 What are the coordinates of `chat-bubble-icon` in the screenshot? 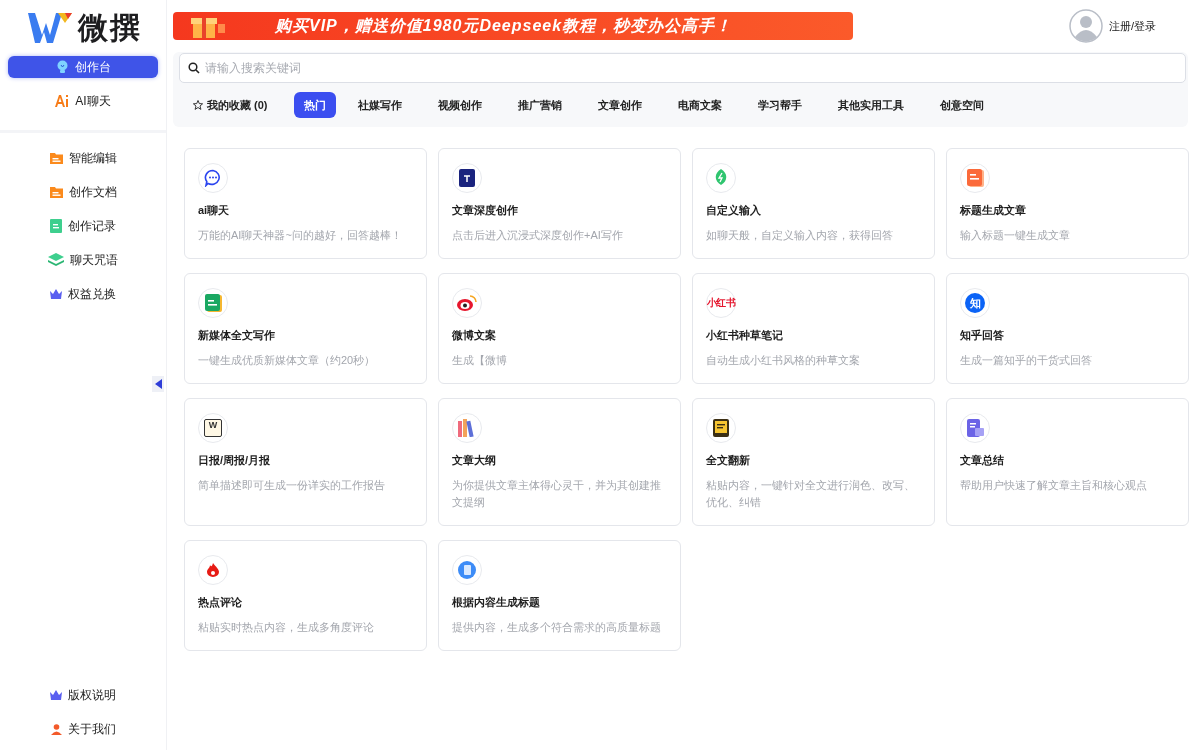 It's located at (213, 178).